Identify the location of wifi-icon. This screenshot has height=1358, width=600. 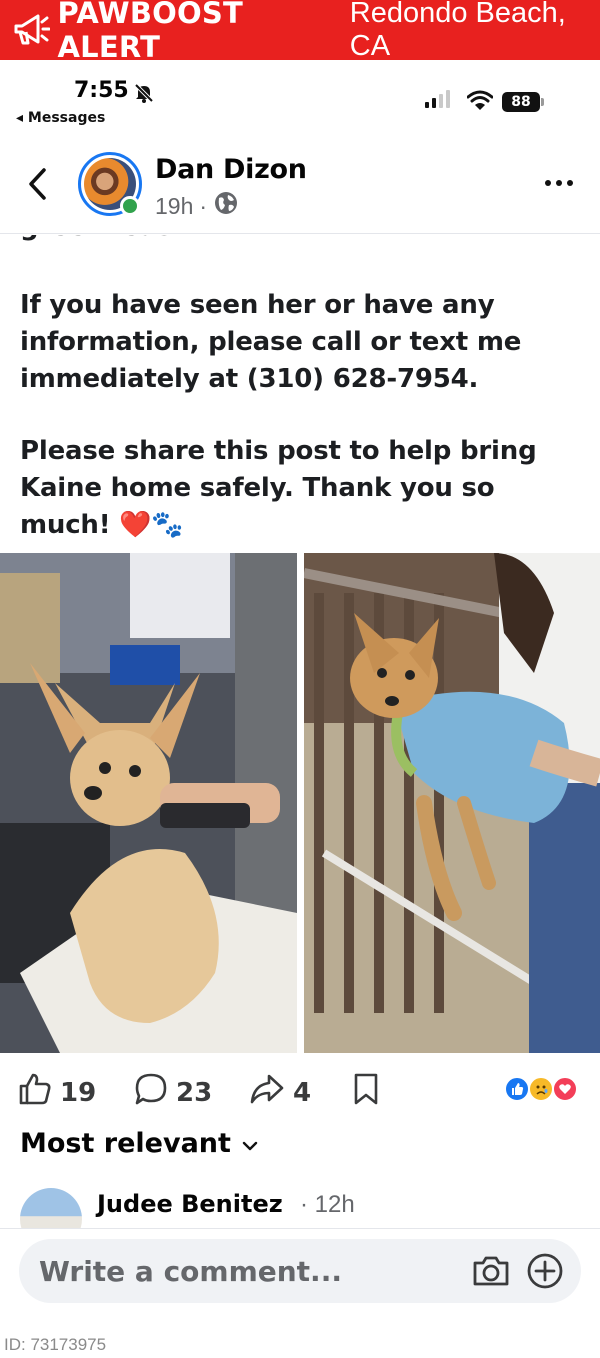
(480, 103).